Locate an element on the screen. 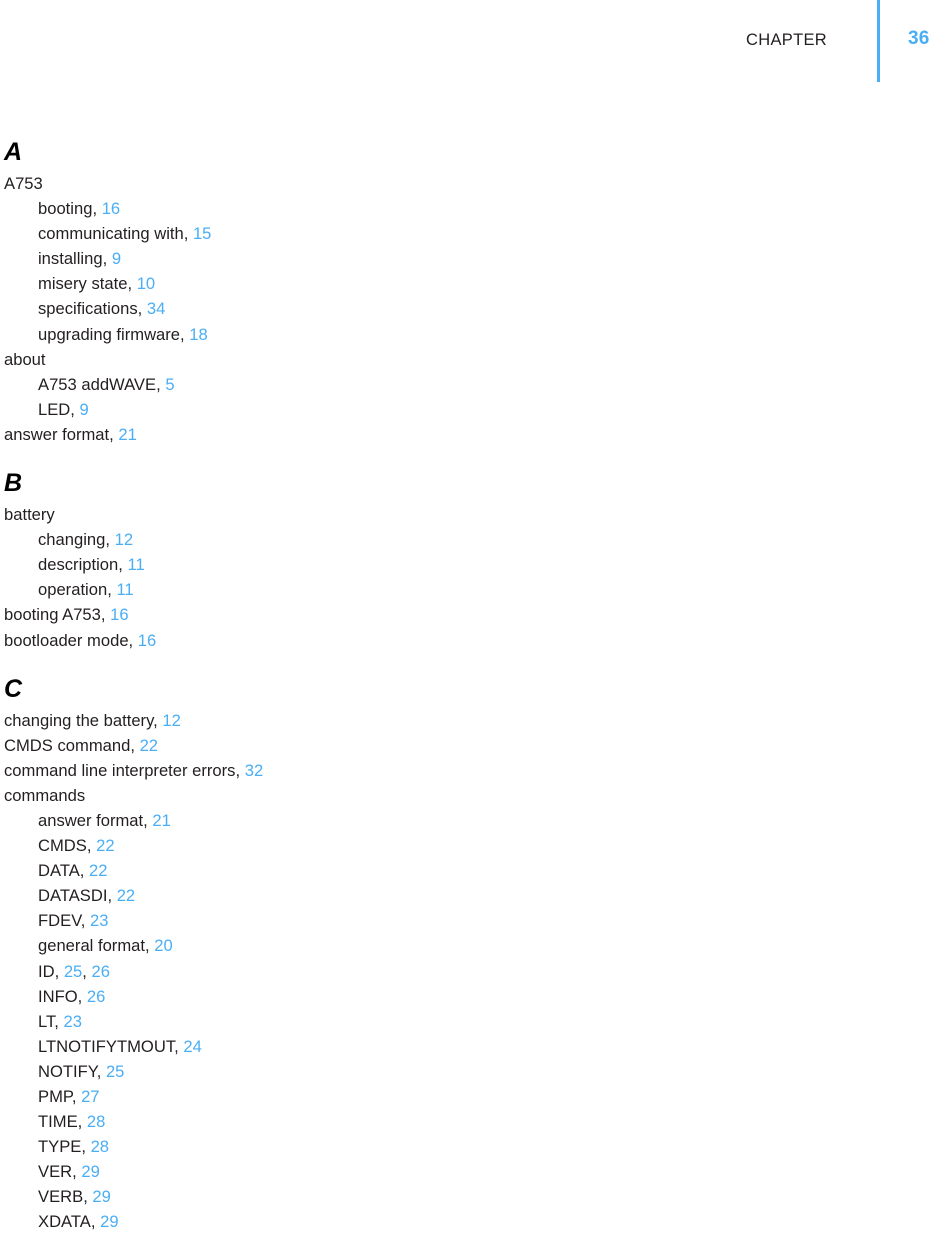  index-page-reference: 5 is located at coordinates (169, 384).